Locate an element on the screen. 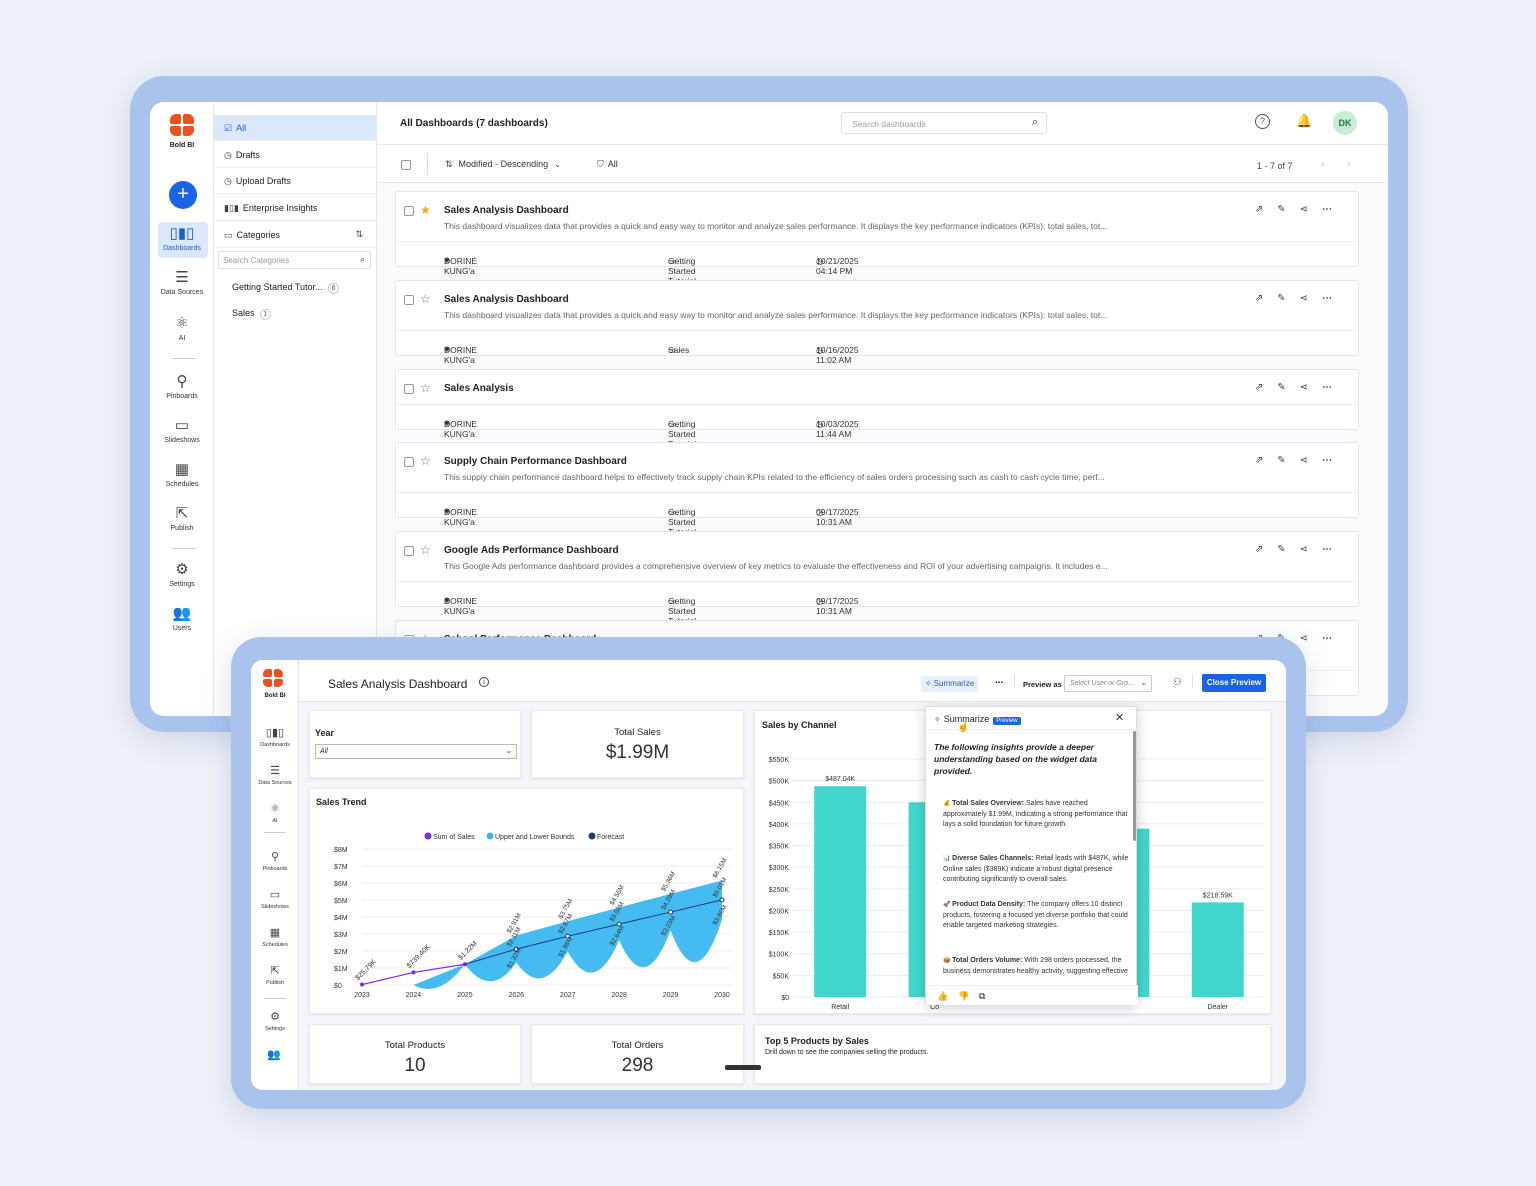 The height and width of the screenshot is (1186, 1536). rail-item-pinboards: ⚲ Pinboards is located at coordinates (182, 387).